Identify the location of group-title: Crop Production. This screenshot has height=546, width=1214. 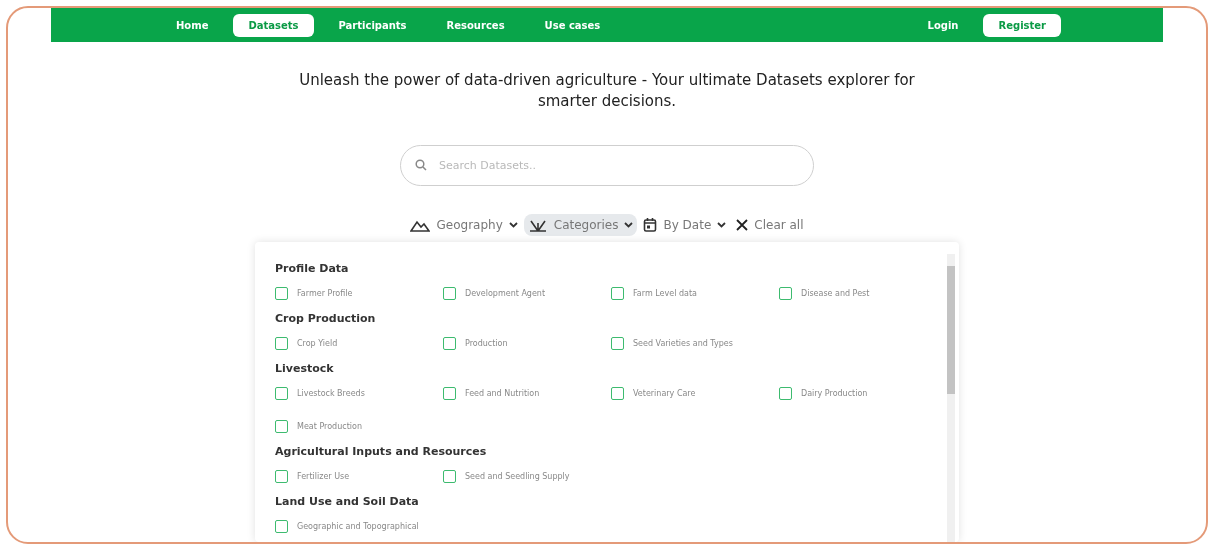
(326, 318).